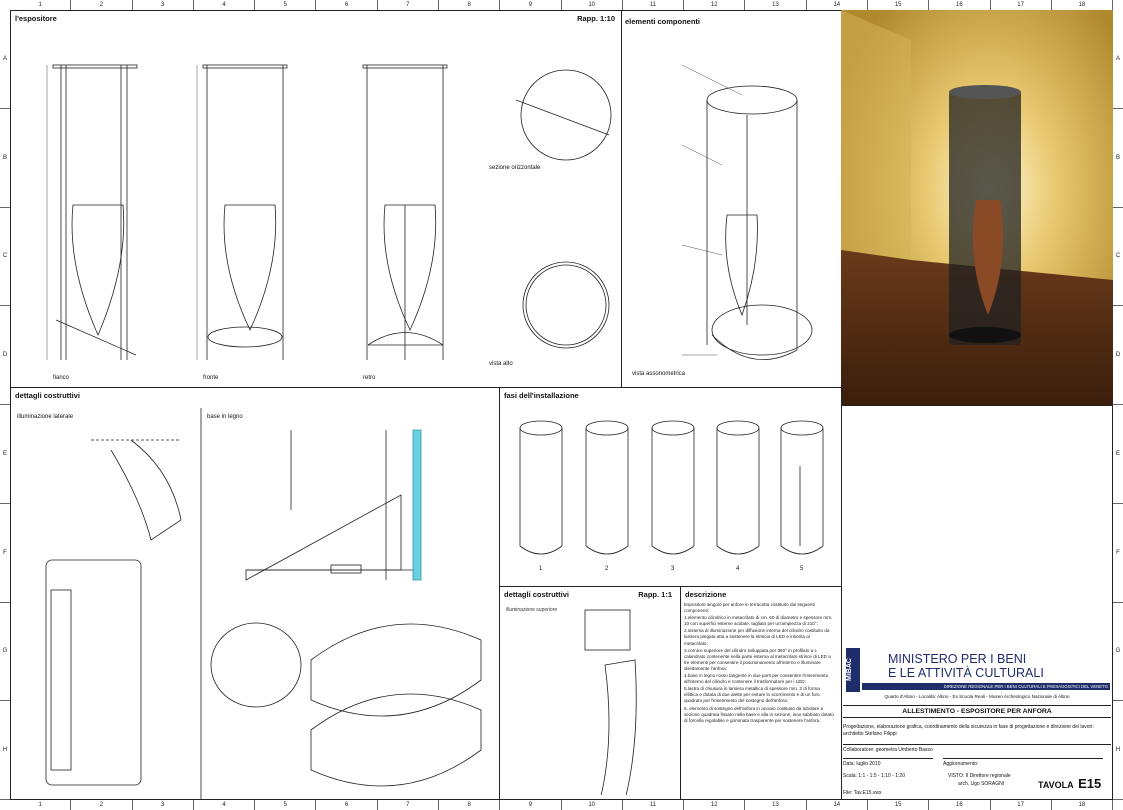 Image resolution: width=1123 pixels, height=810 pixels. I want to click on collaboratore-text: Collaboratore: geometra Umberto Basso, so click(977, 748).